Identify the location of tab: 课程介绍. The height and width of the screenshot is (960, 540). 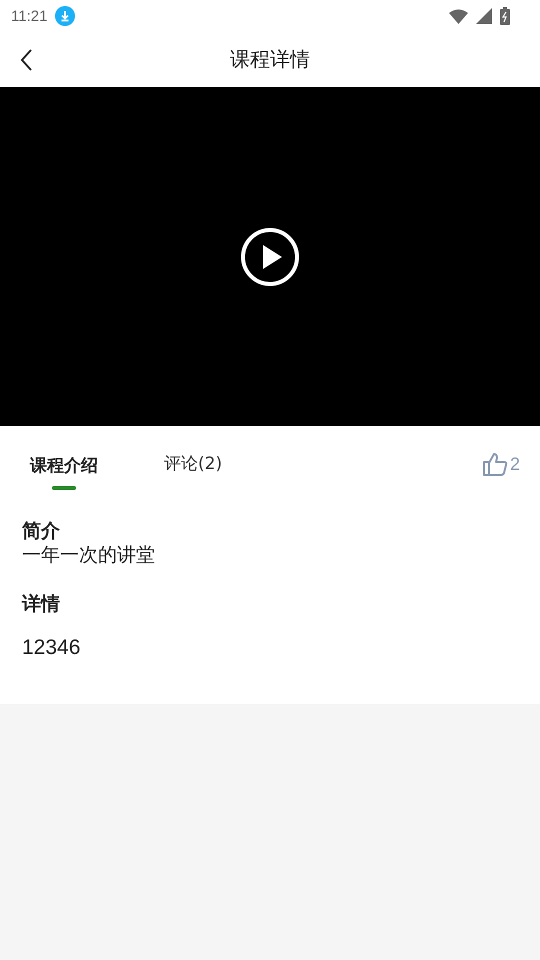
(64, 458).